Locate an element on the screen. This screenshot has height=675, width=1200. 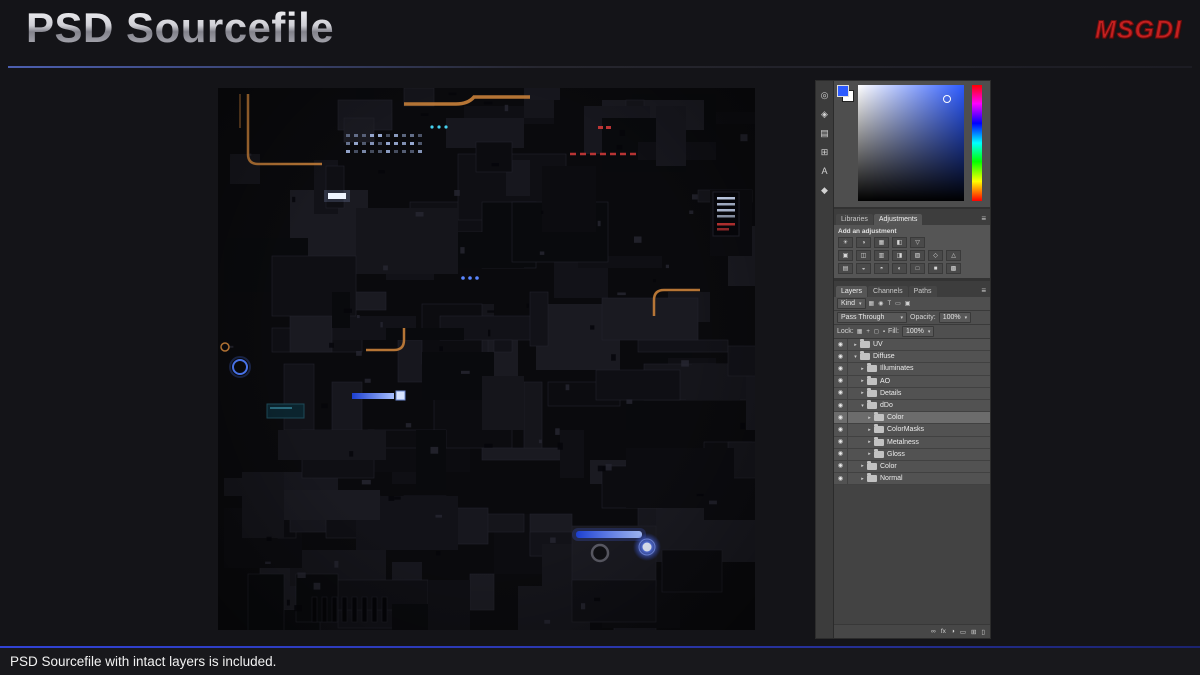
adjustment-icon: ◑ is located at coordinates (863, 242).